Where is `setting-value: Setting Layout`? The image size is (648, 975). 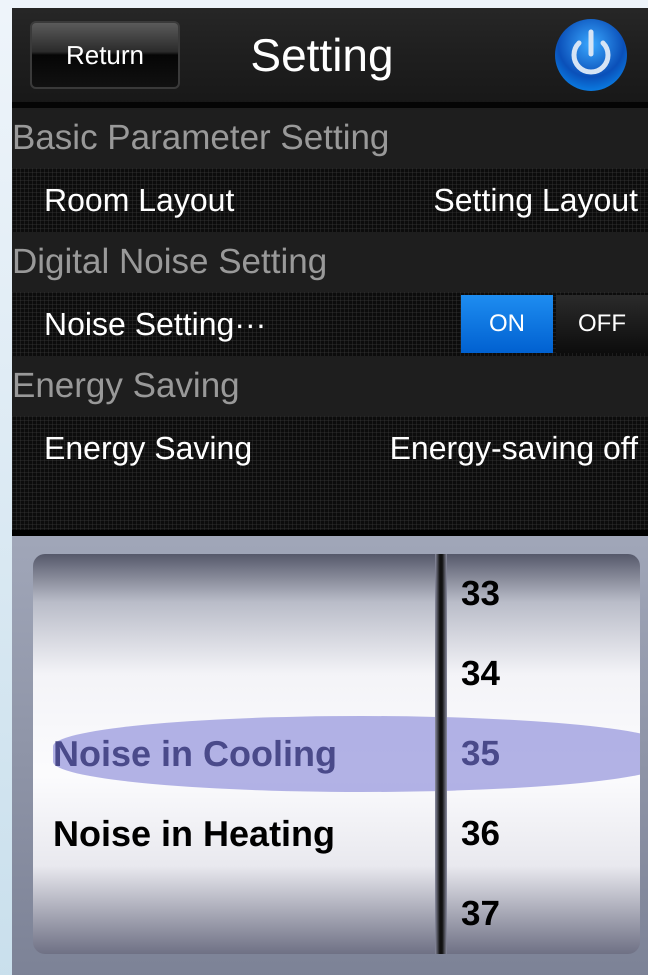
setting-value: Setting Layout is located at coordinates (536, 200).